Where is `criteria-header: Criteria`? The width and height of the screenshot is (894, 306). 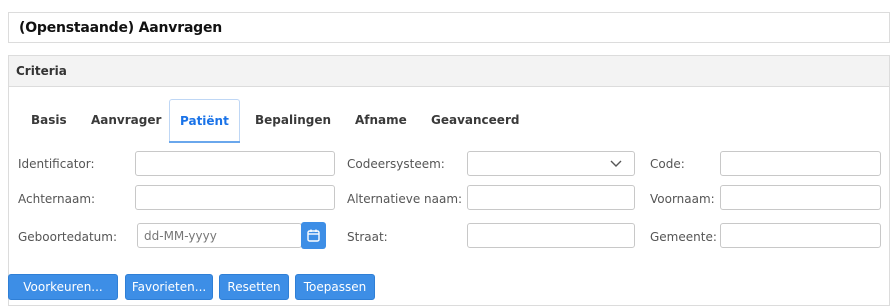 criteria-header: Criteria is located at coordinates (449, 71).